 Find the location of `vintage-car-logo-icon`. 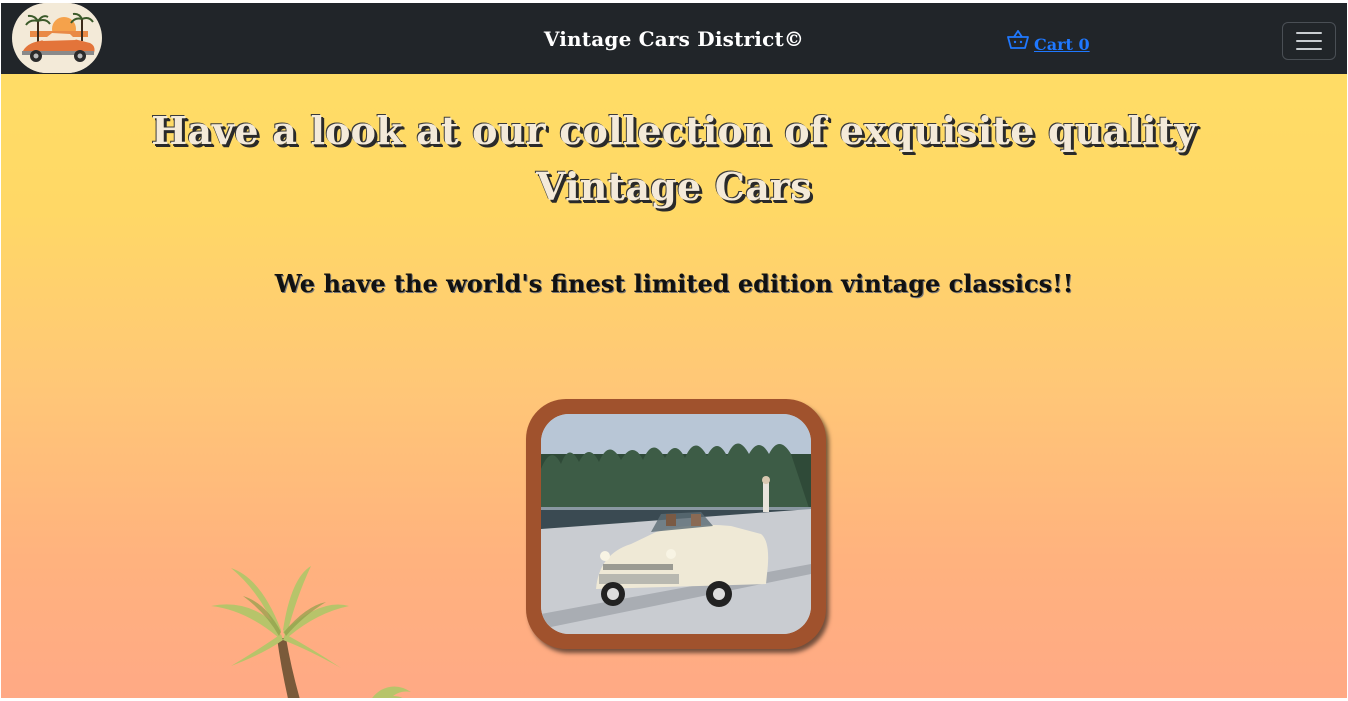

vintage-car-logo-icon is located at coordinates (57, 38).